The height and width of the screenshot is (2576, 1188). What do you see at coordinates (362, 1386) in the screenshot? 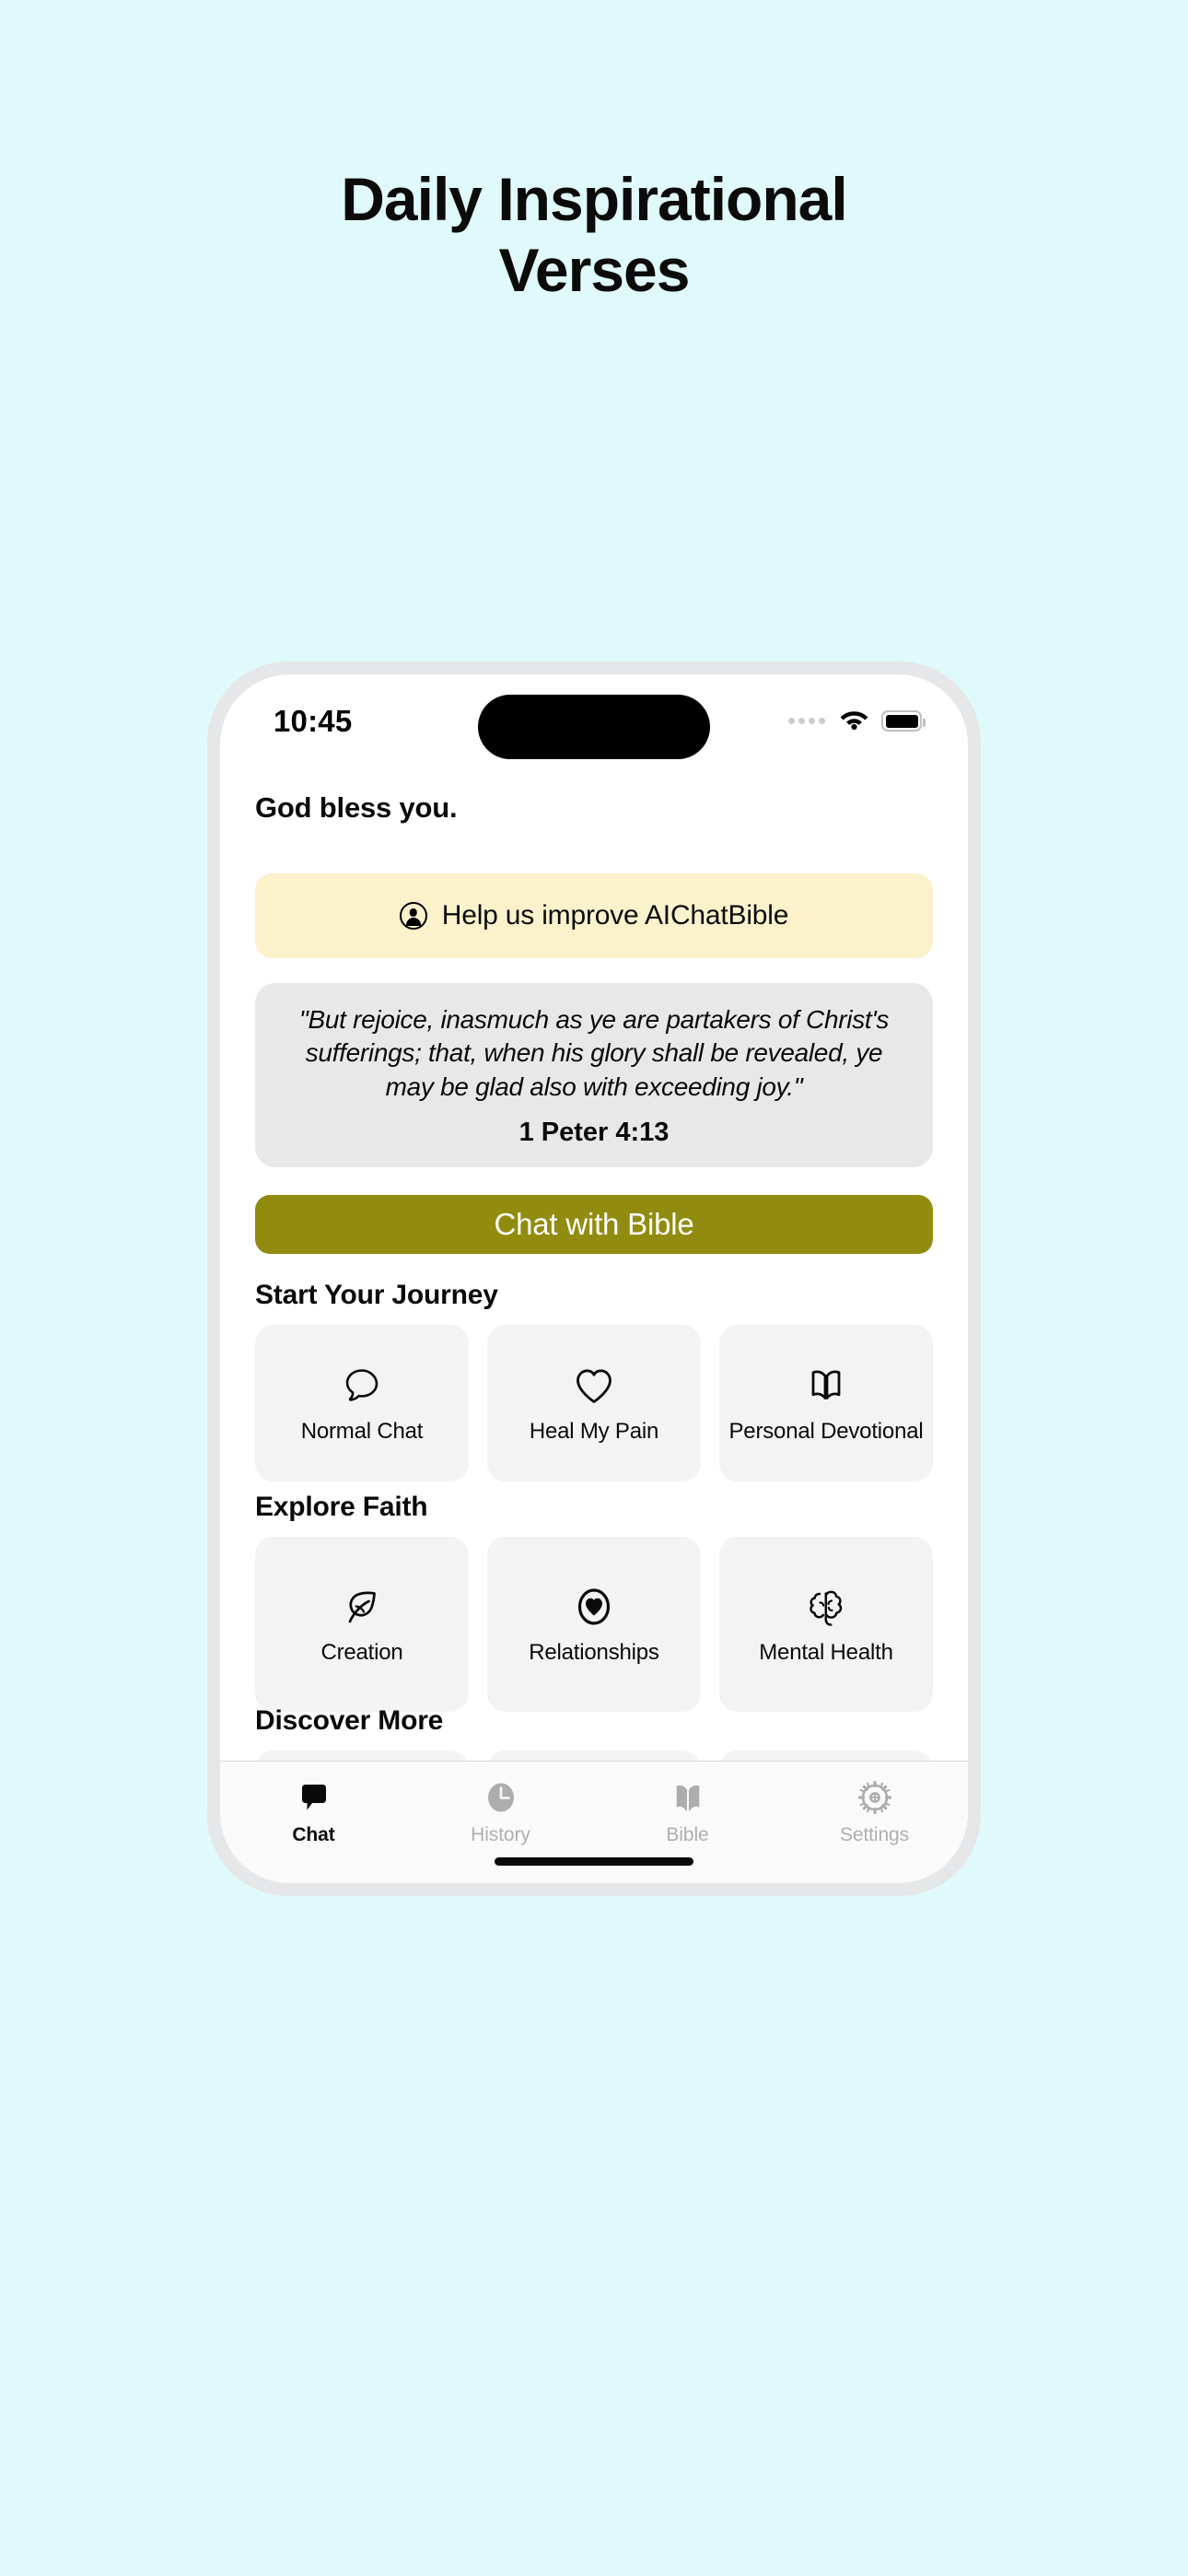
I see `speech-bubble-icon` at bounding box center [362, 1386].